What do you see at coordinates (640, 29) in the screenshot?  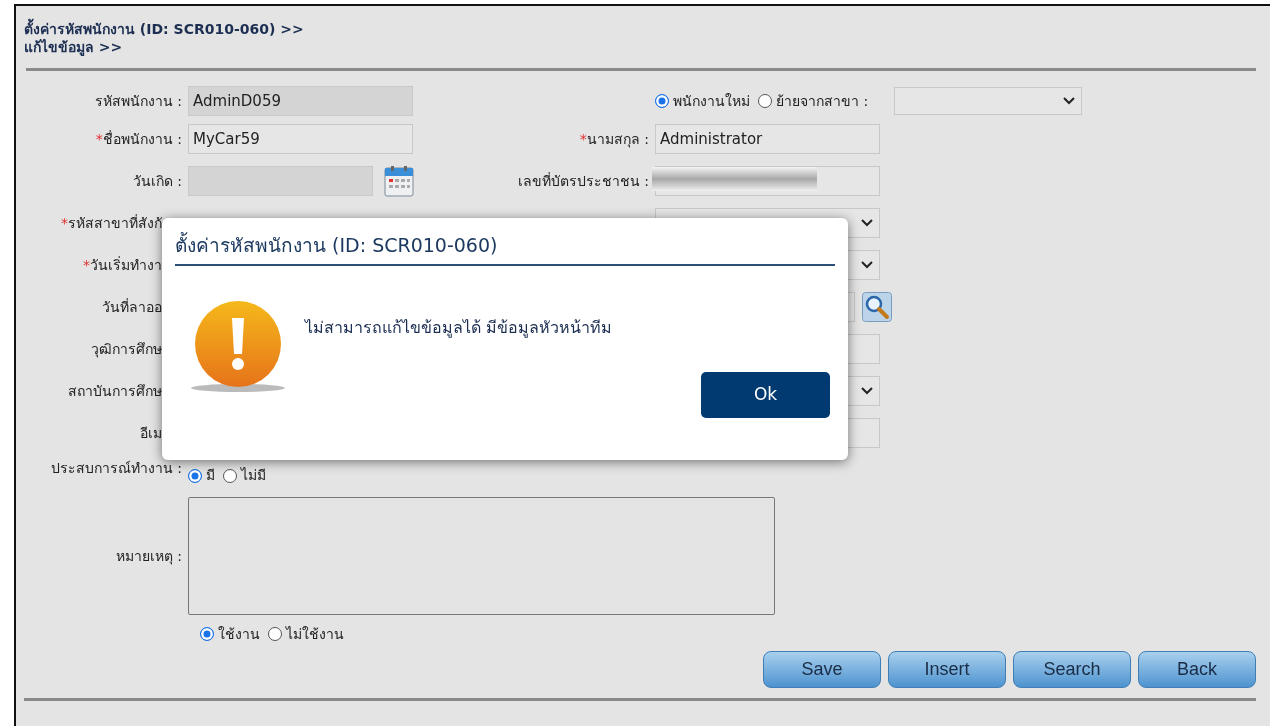 I see `page-title: ตั้งค่ารหัสพนักงาน (ID: SCR010-060) >>` at bounding box center [640, 29].